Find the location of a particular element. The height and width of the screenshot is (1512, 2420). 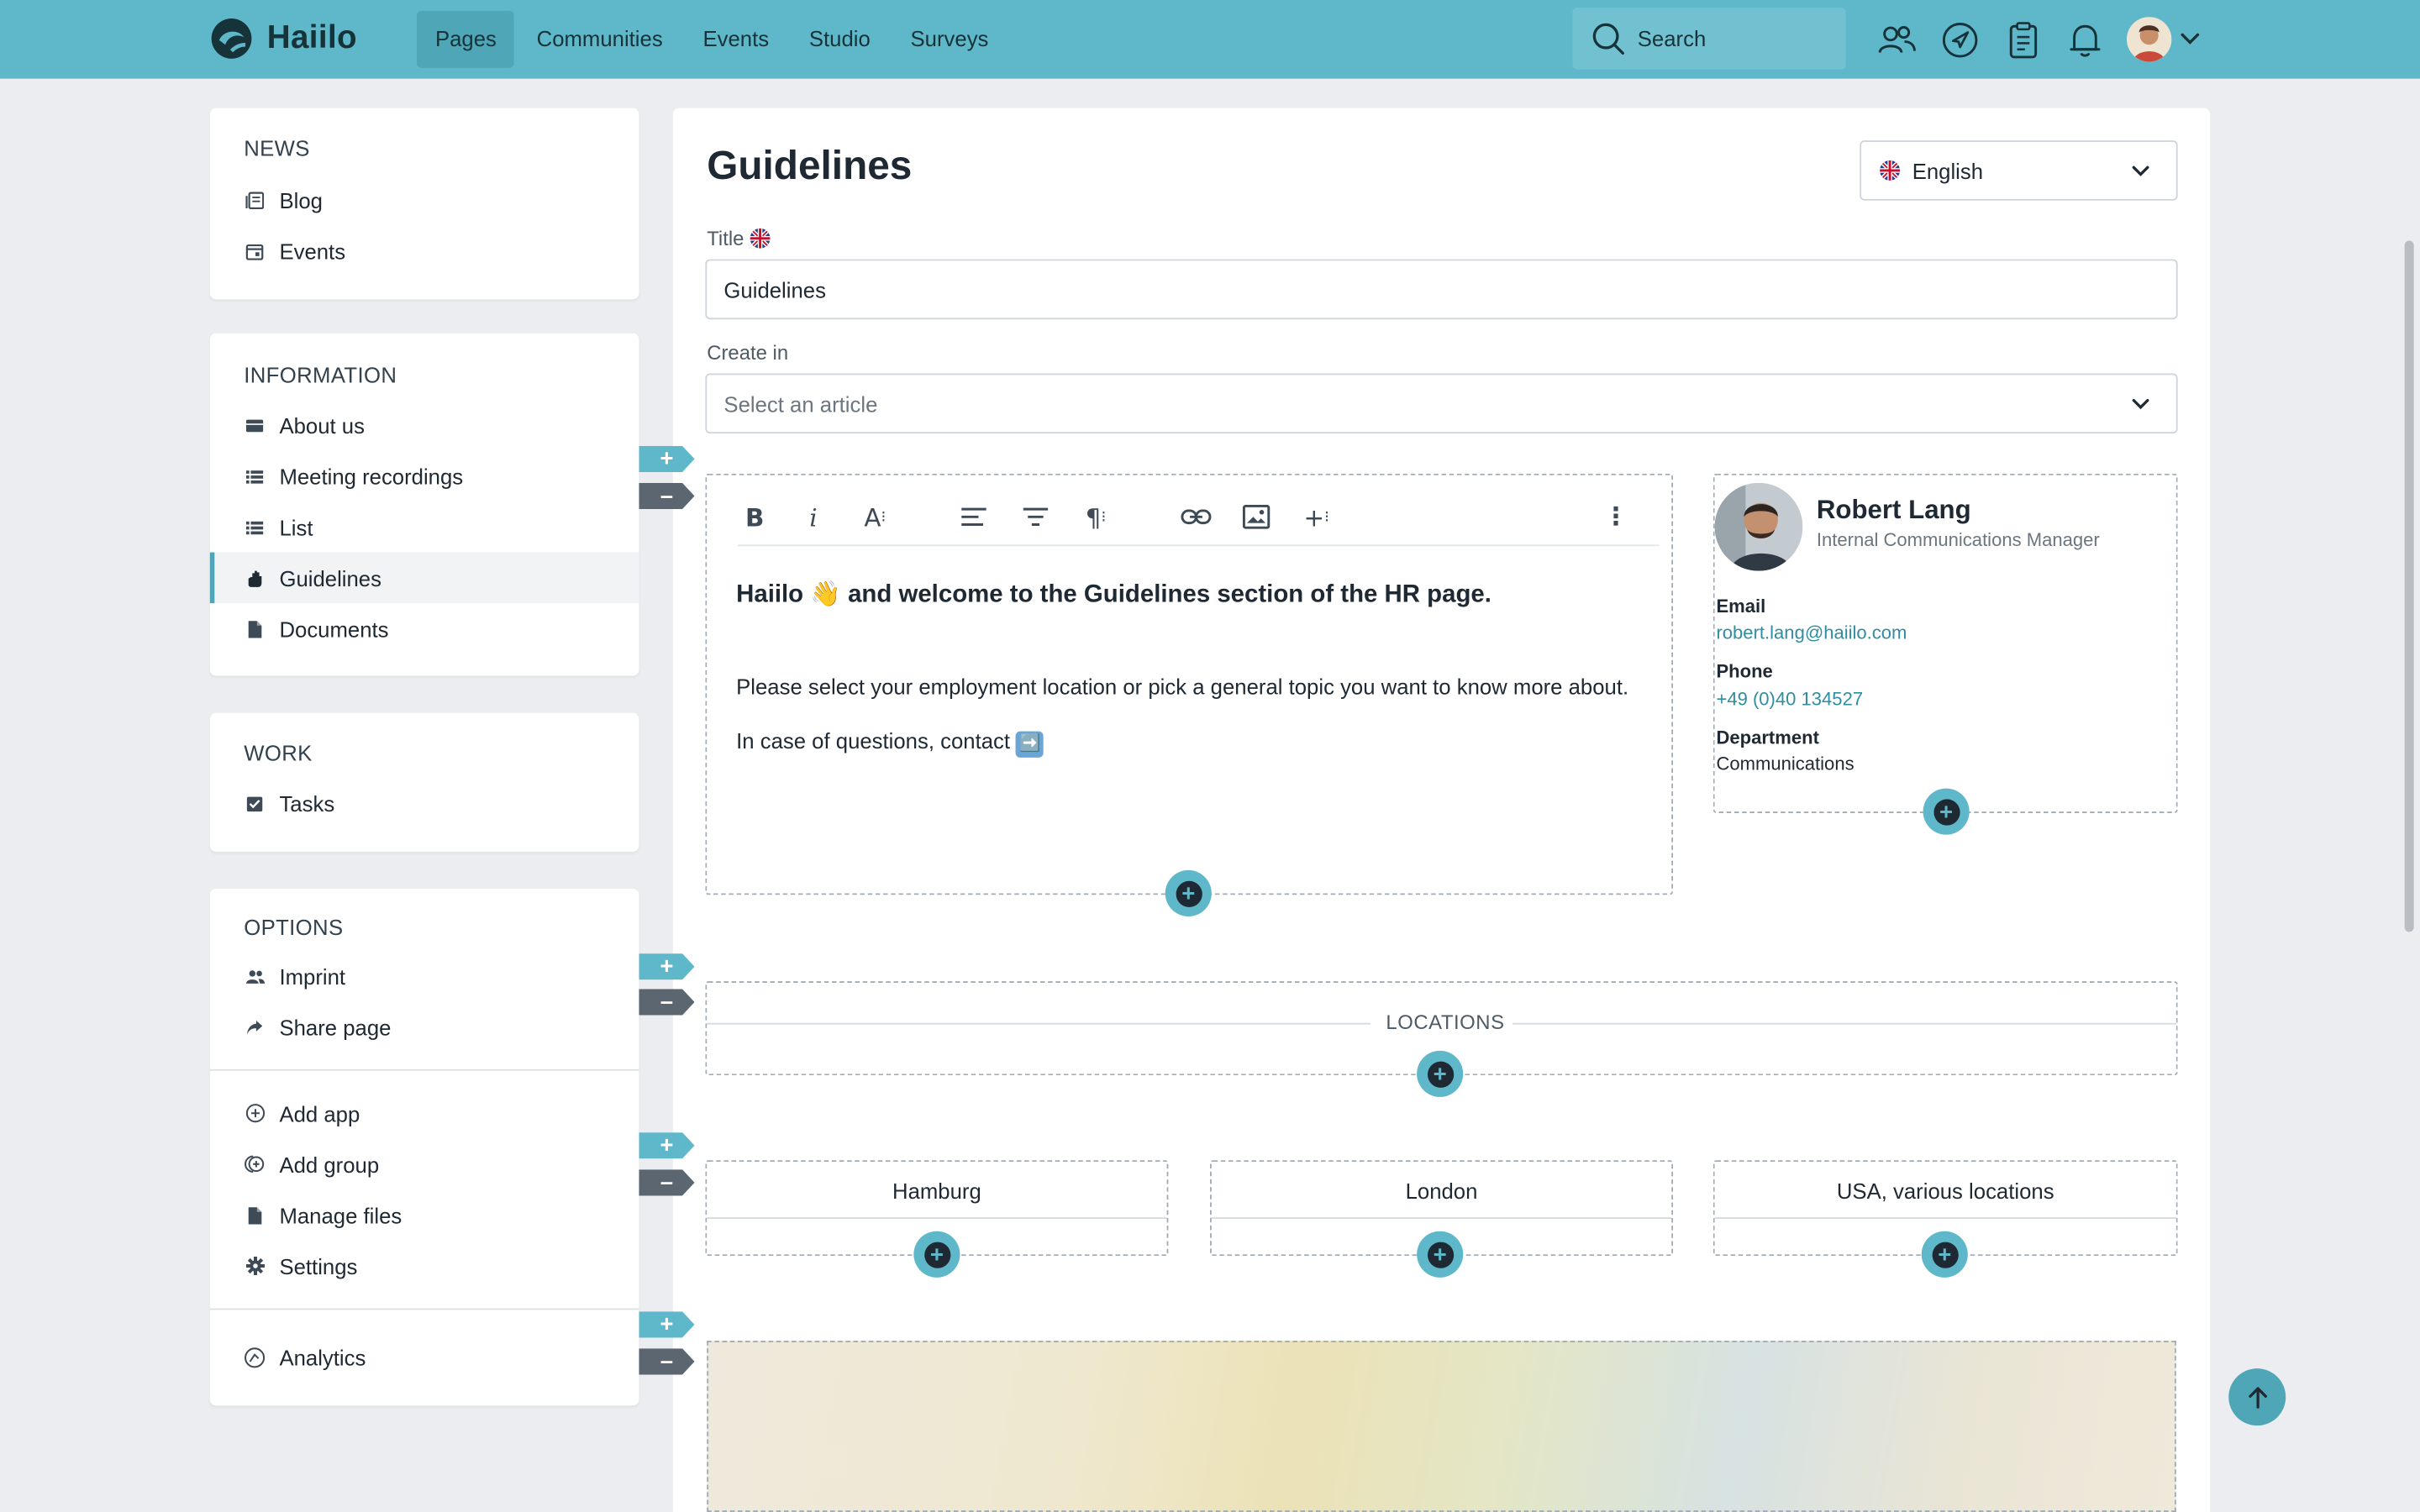

language-select: English is located at coordinates (2019, 170).